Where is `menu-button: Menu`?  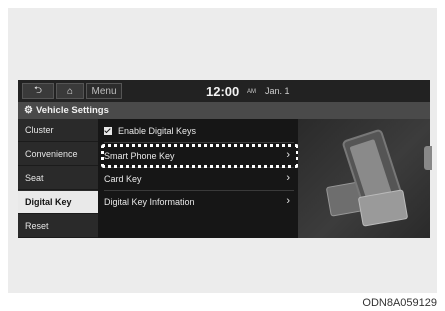
menu-button: Menu is located at coordinates (104, 91).